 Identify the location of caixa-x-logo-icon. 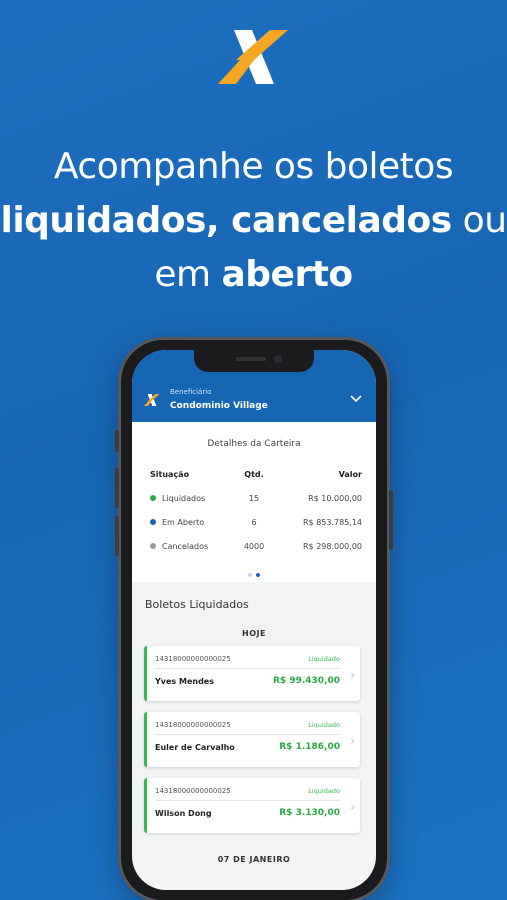
(152, 400).